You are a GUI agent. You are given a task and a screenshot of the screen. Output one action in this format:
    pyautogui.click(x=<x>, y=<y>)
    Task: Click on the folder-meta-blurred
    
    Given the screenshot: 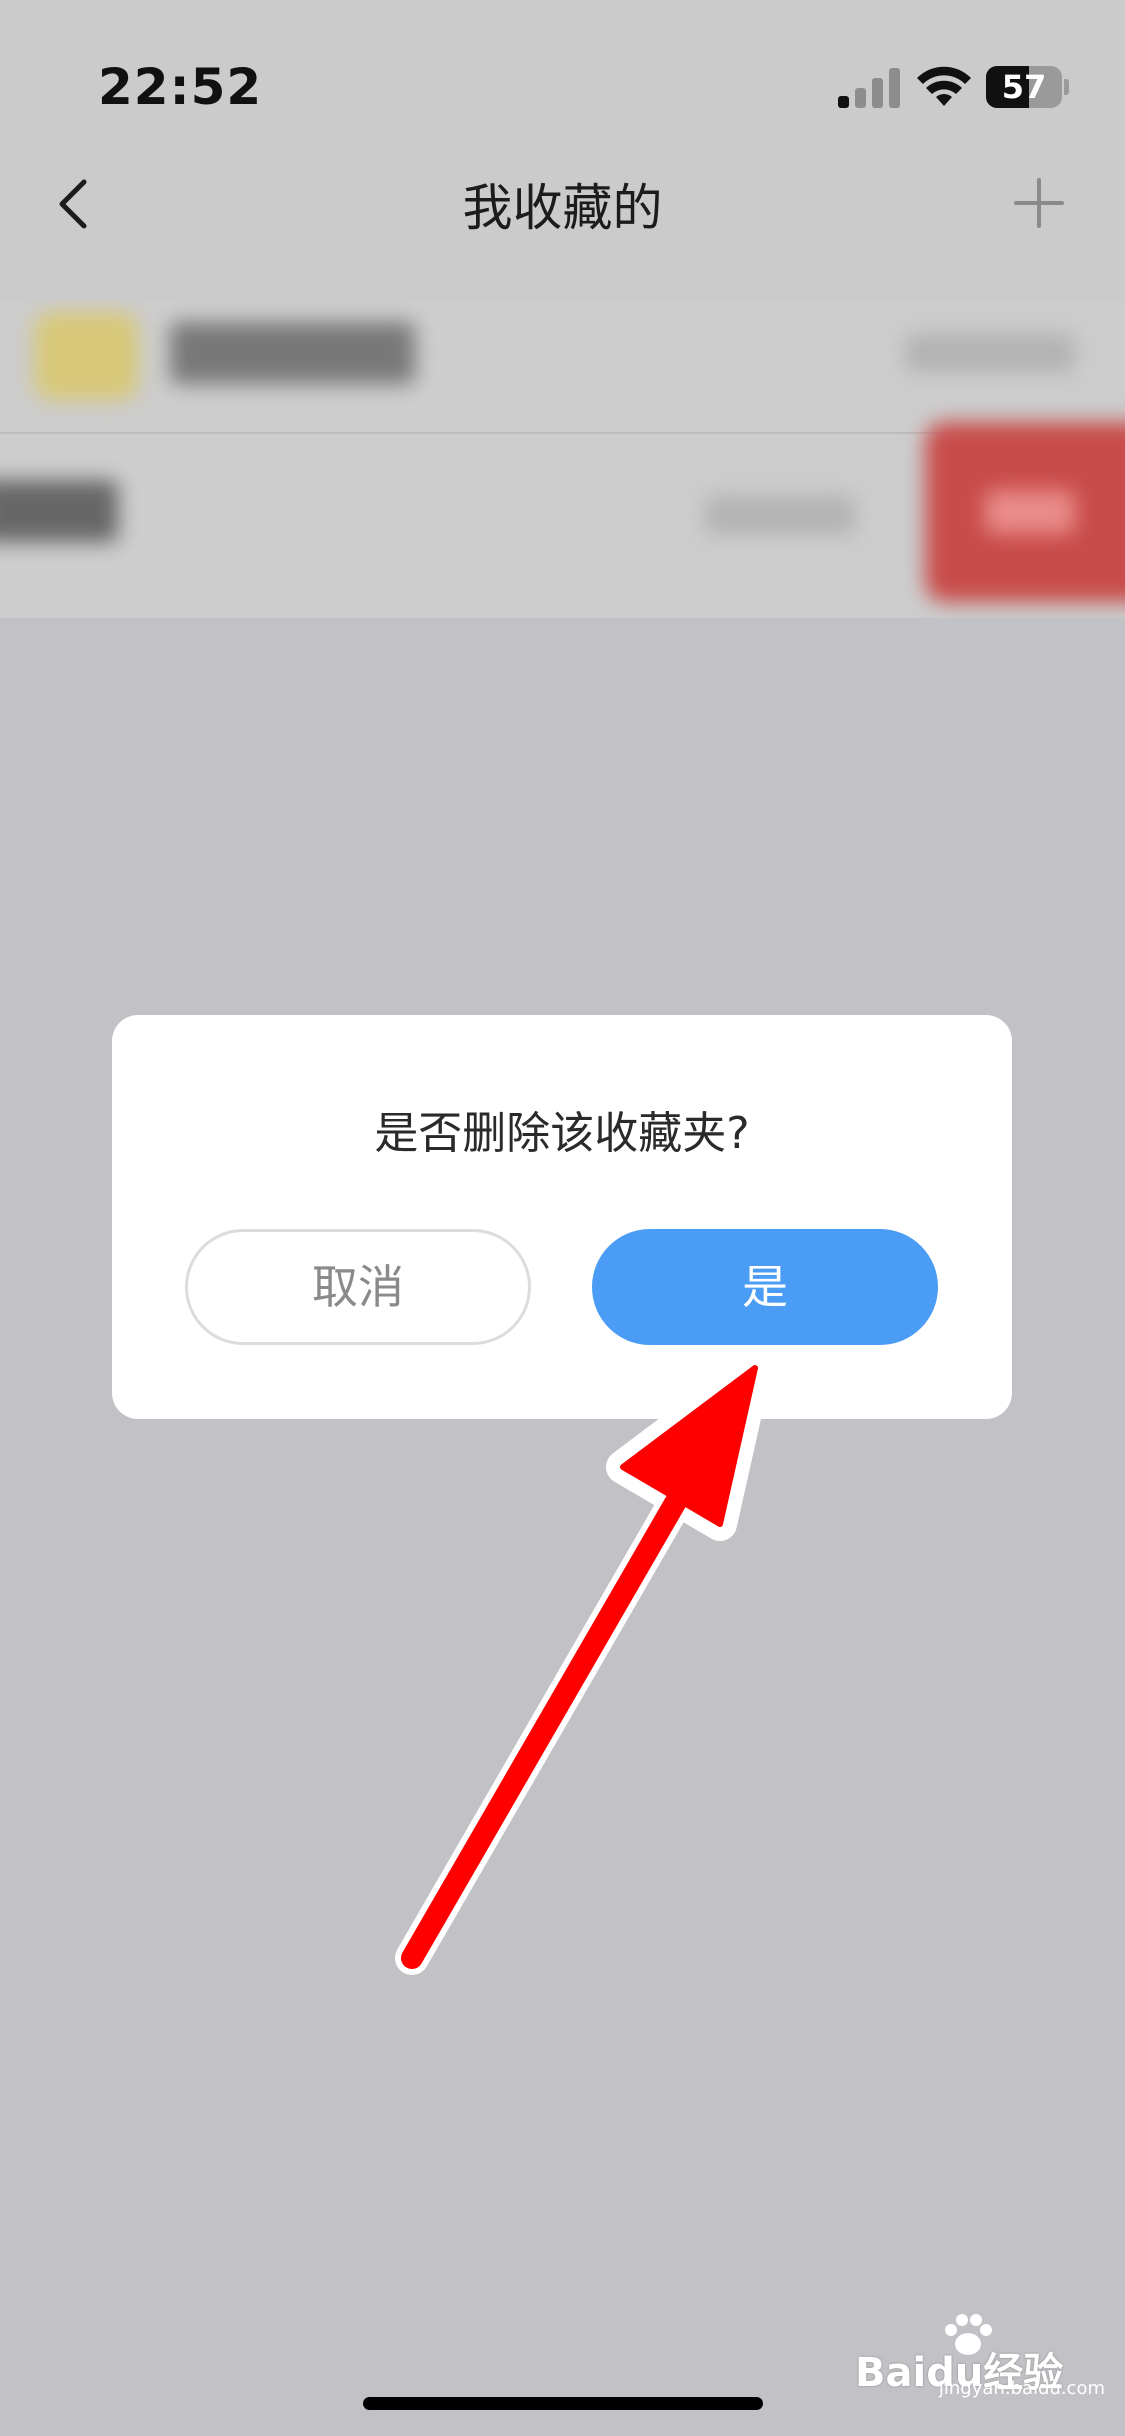 What is the action you would take?
    pyautogui.click(x=990, y=353)
    